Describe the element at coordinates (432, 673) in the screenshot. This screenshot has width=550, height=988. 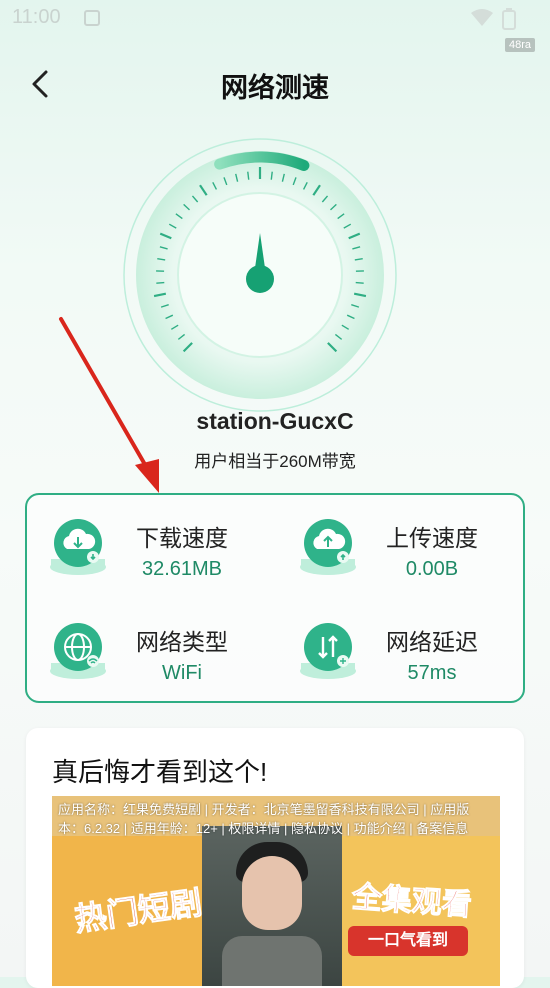
I see `stat-value: 57ms` at that location.